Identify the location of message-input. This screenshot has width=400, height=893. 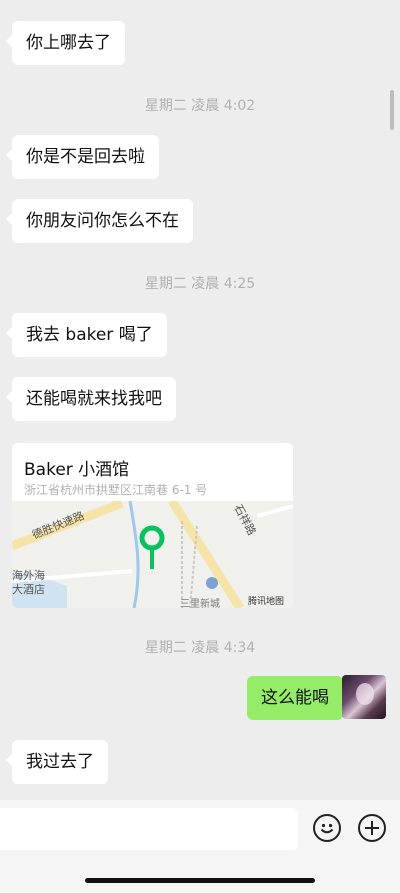
(149, 829).